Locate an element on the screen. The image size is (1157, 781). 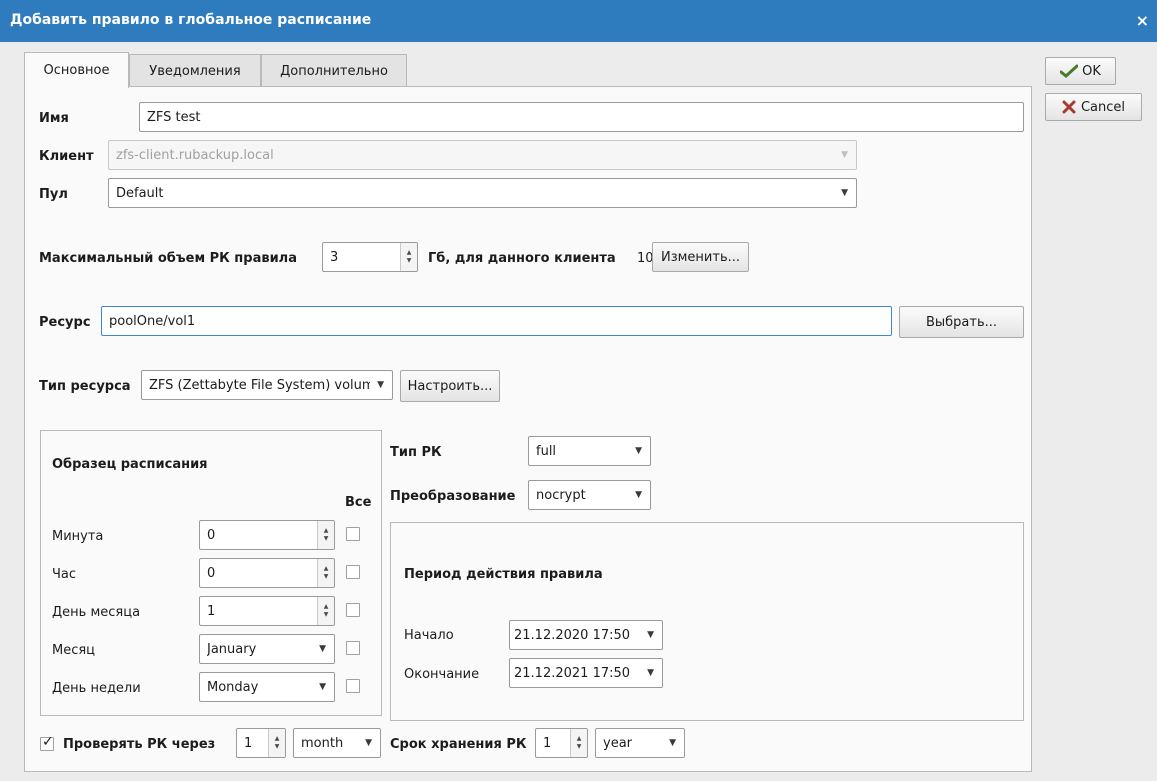
day-of-month-label: День месяца is located at coordinates (96, 612).